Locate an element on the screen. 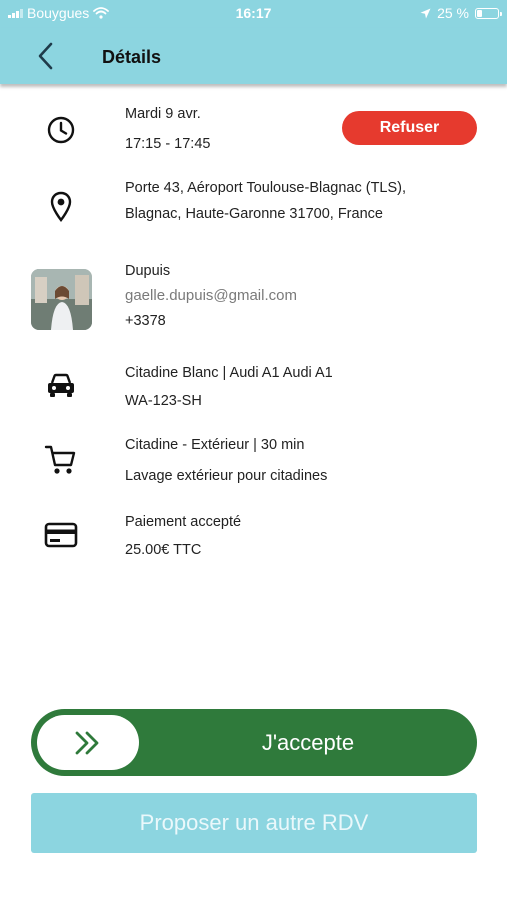 This screenshot has height=900, width=507. location-pin-icon is located at coordinates (61, 207).